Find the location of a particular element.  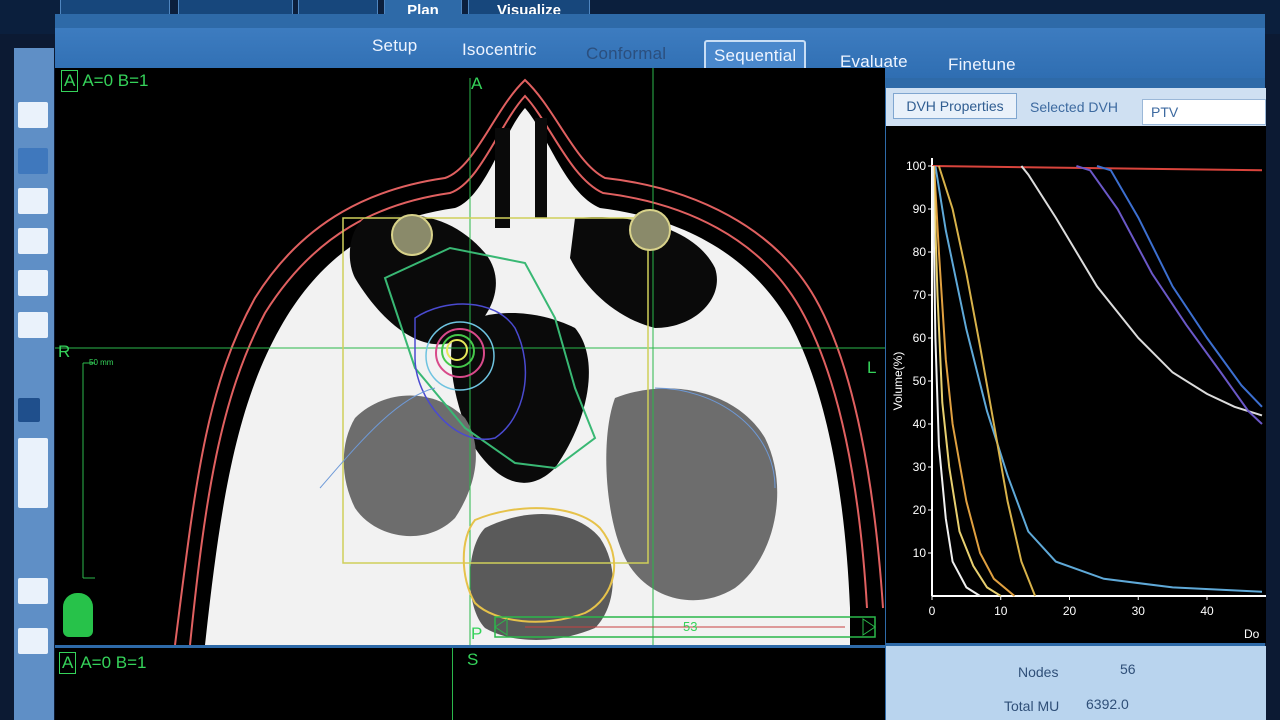

dvh-properties-button: DVH Properties is located at coordinates (955, 106).